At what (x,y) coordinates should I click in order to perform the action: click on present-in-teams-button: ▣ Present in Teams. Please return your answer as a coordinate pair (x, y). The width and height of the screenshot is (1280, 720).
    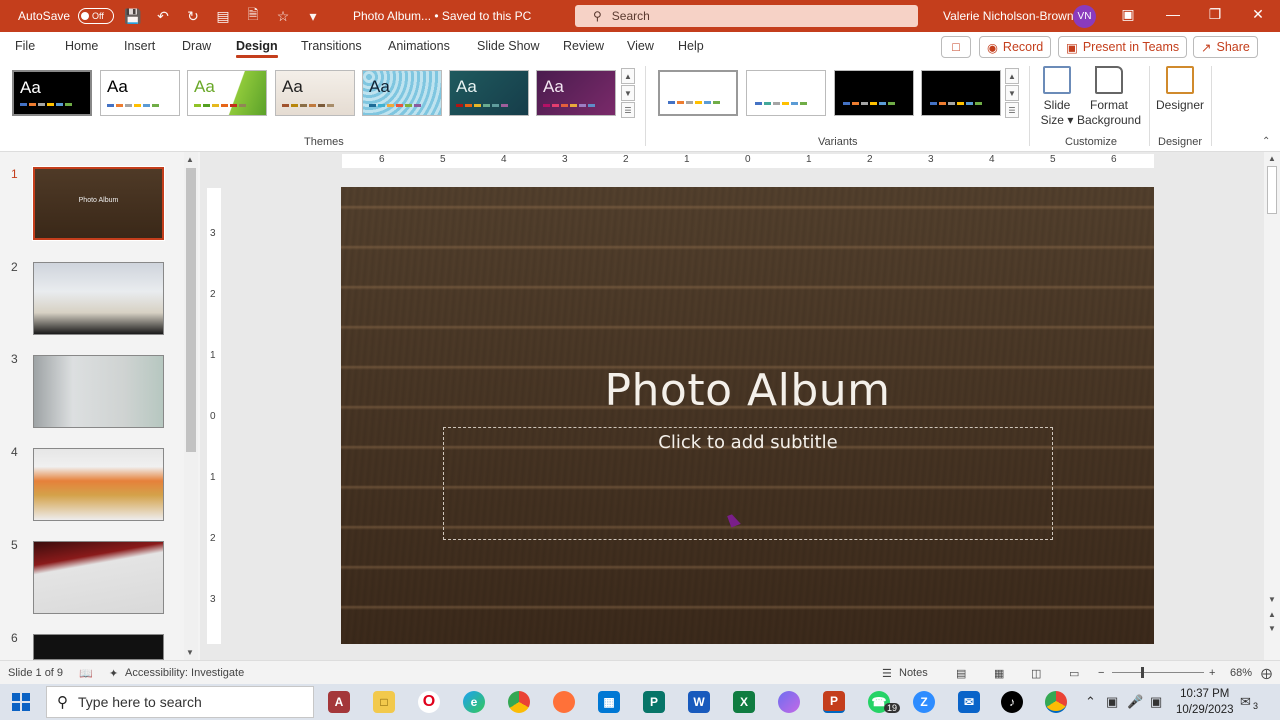
    Looking at the image, I should click on (1123, 47).